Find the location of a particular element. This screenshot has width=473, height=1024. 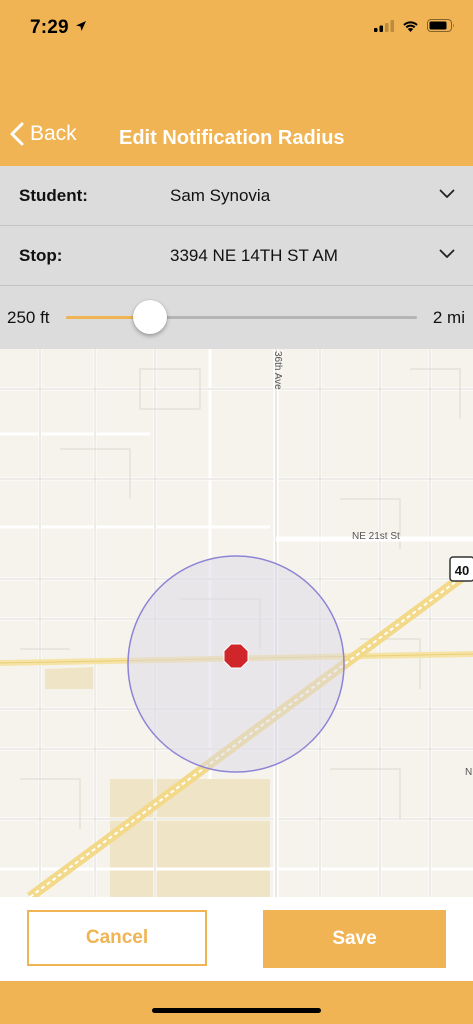

status-bar: 7:29 is located at coordinates (236, 29).